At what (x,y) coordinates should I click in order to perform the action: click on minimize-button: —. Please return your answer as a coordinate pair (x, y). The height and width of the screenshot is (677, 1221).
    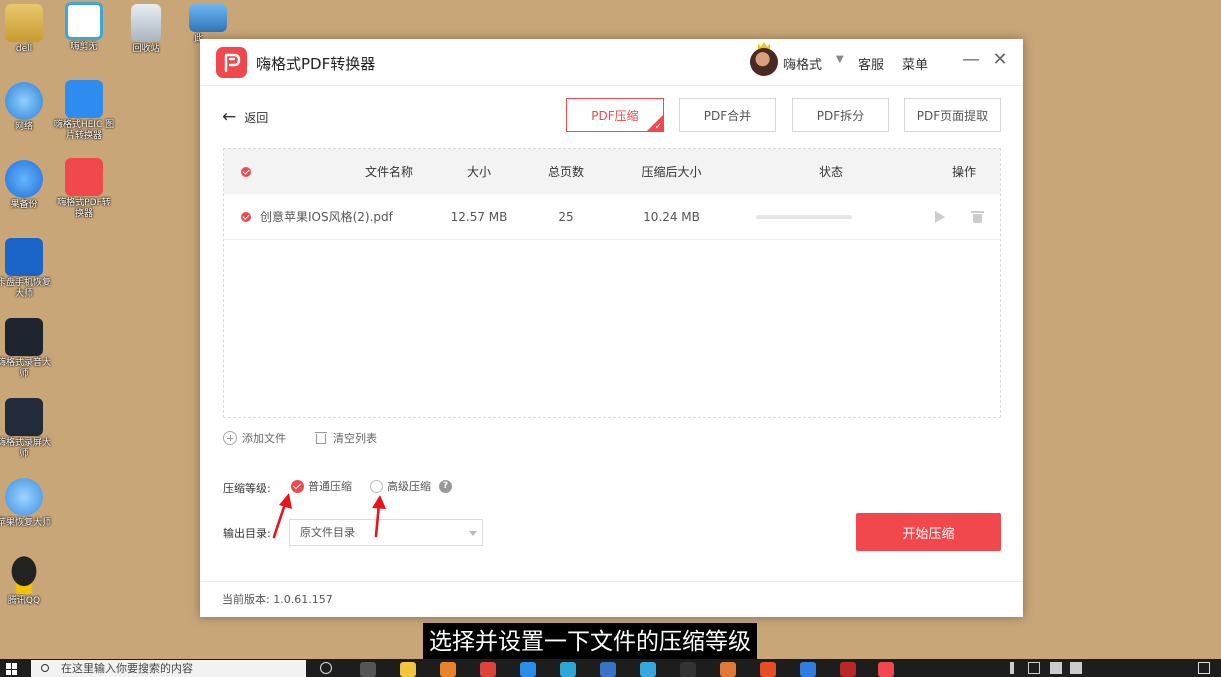
    Looking at the image, I should click on (971, 61).